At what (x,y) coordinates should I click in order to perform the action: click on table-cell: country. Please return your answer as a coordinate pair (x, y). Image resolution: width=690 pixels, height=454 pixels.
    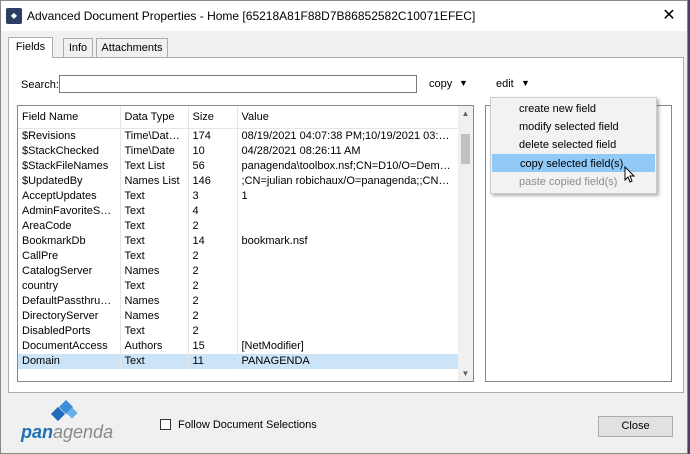
    Looking at the image, I should click on (69, 286).